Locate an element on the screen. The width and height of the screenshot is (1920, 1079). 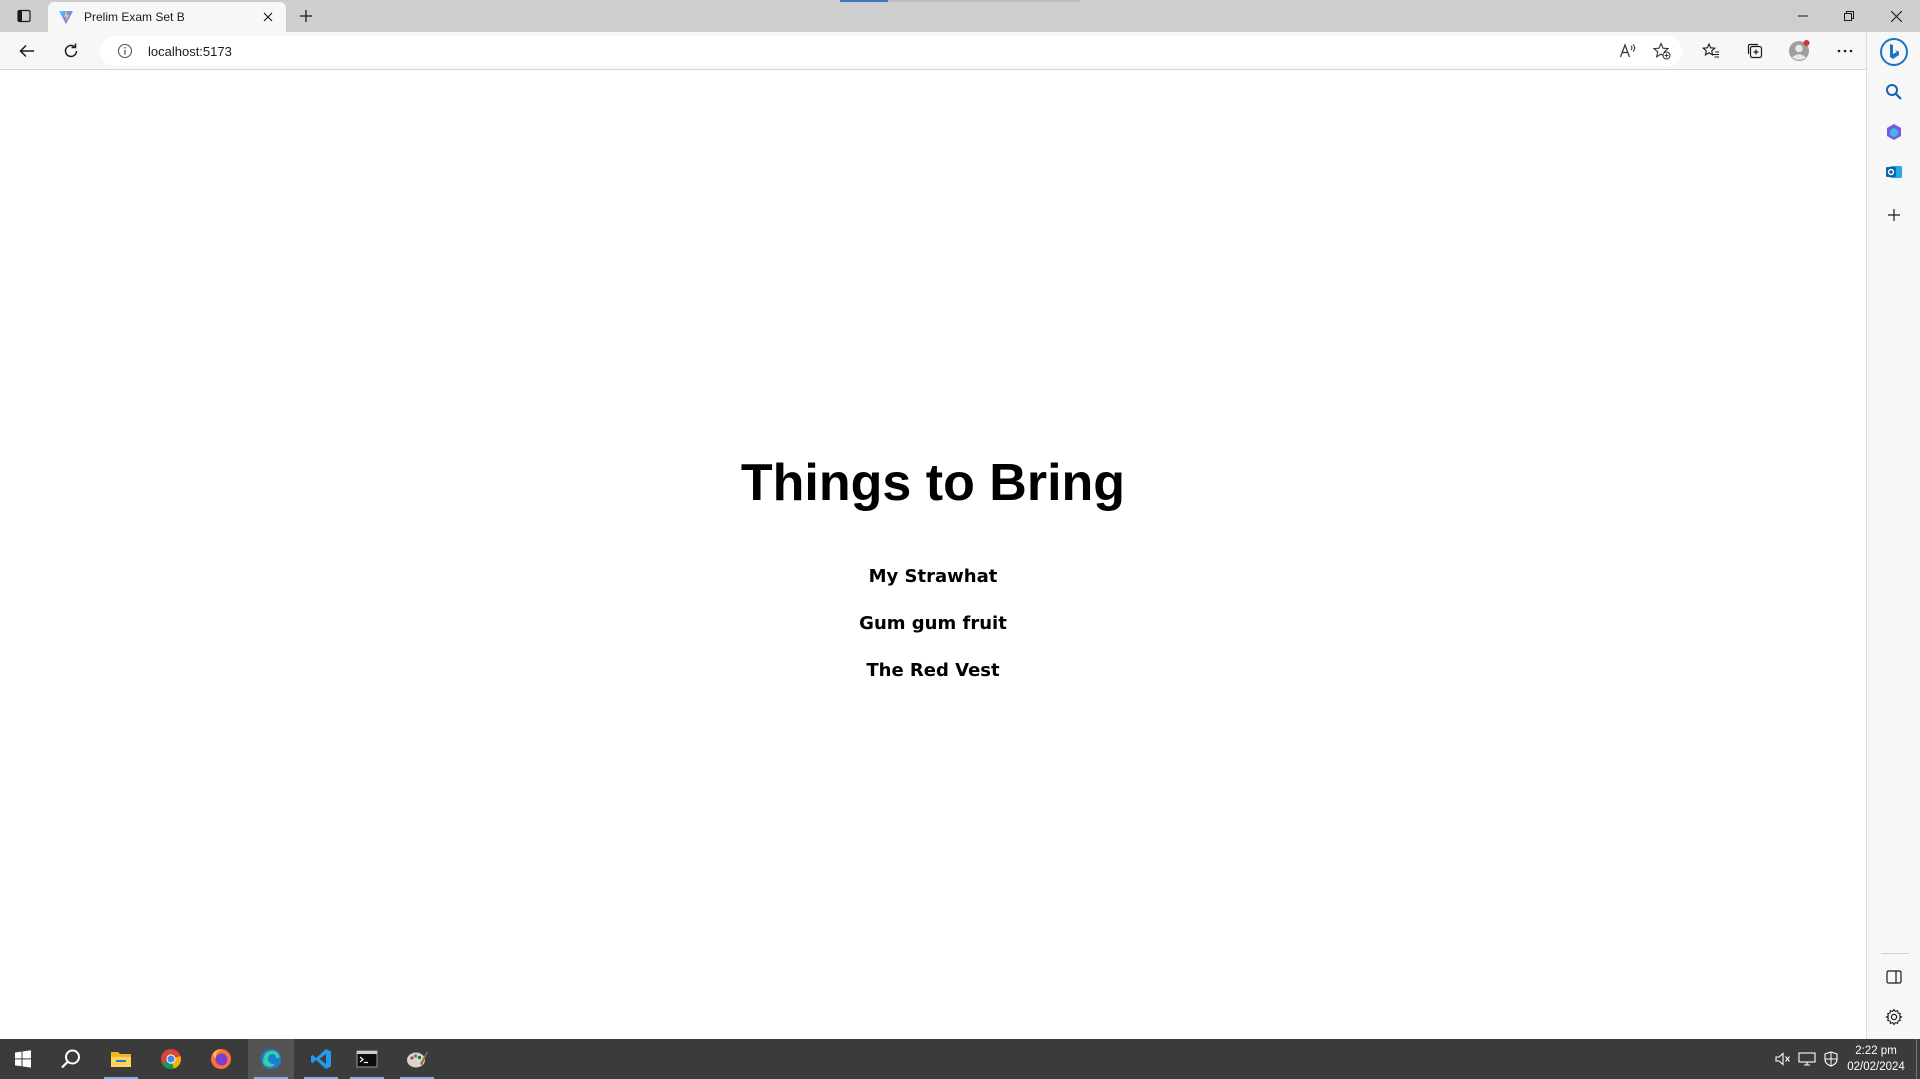
bing-icon is located at coordinates (1894, 52).